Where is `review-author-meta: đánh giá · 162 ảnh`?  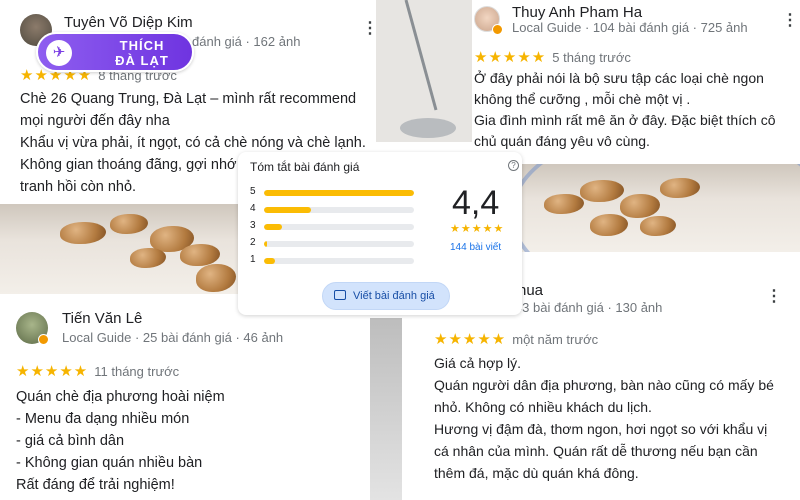 review-author-meta: đánh giá · 162 ảnh is located at coordinates (246, 41).